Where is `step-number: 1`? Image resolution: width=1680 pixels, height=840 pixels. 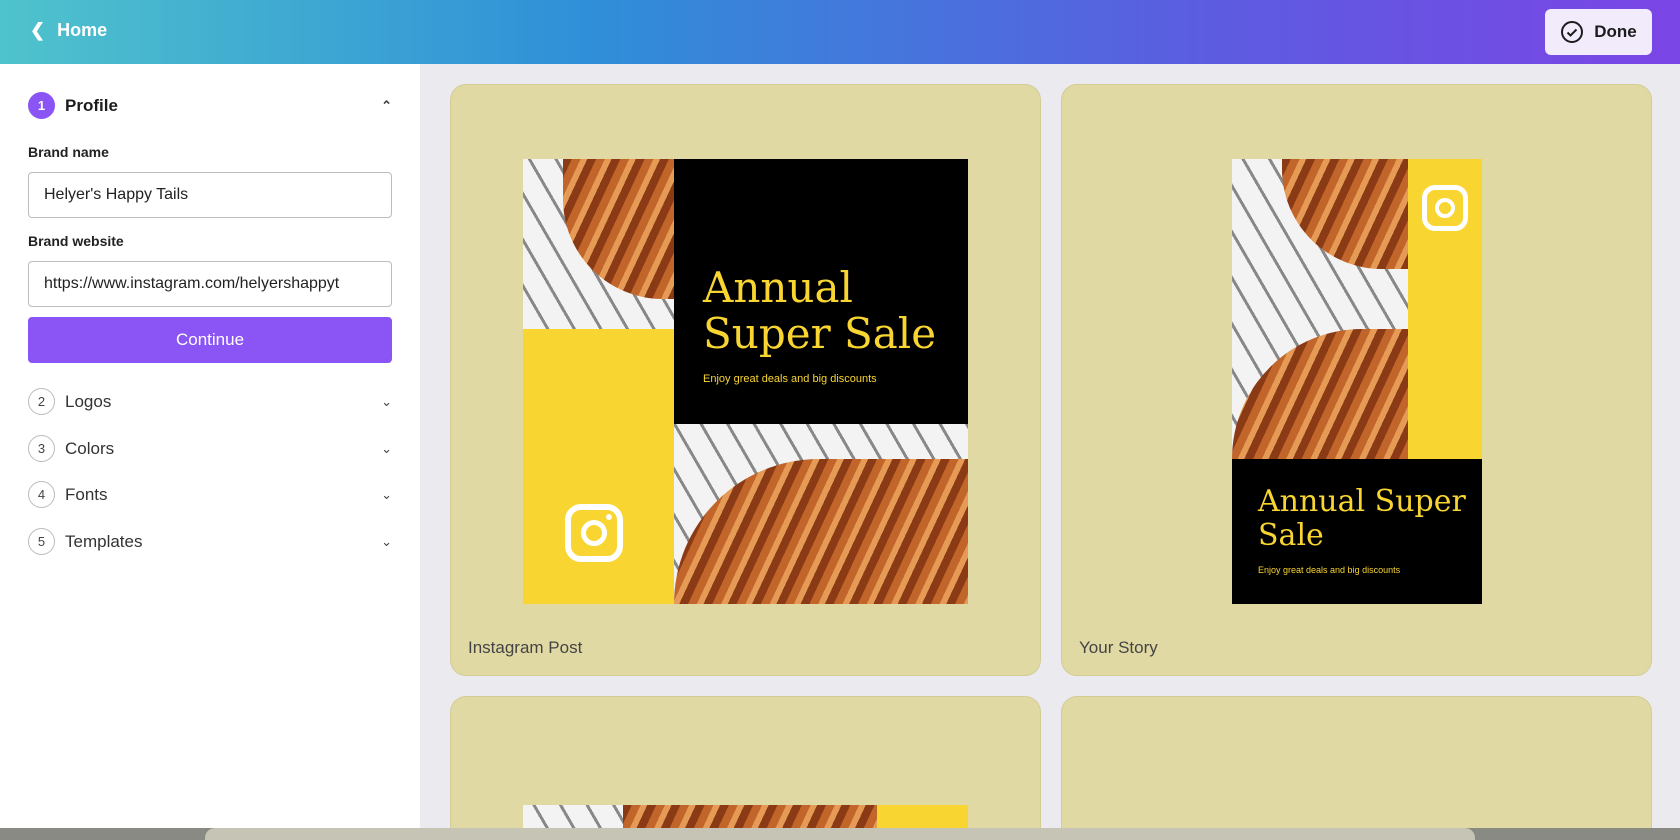 step-number: 1 is located at coordinates (41, 105).